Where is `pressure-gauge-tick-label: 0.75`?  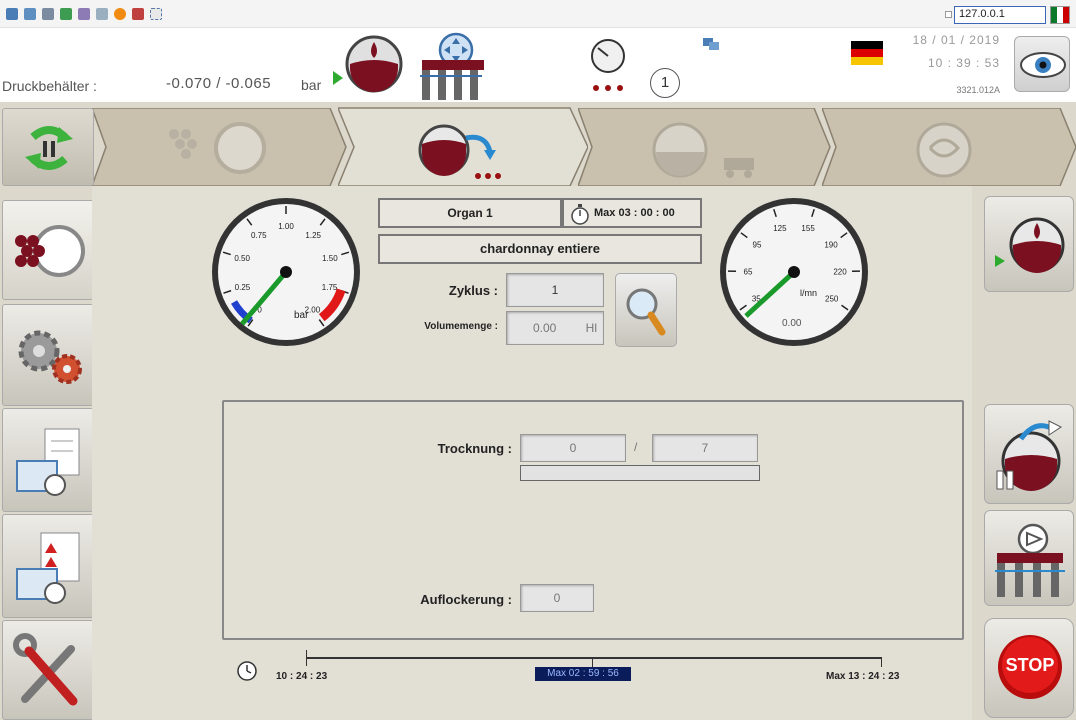
pressure-gauge-tick-label: 0.75 is located at coordinates (259, 235).